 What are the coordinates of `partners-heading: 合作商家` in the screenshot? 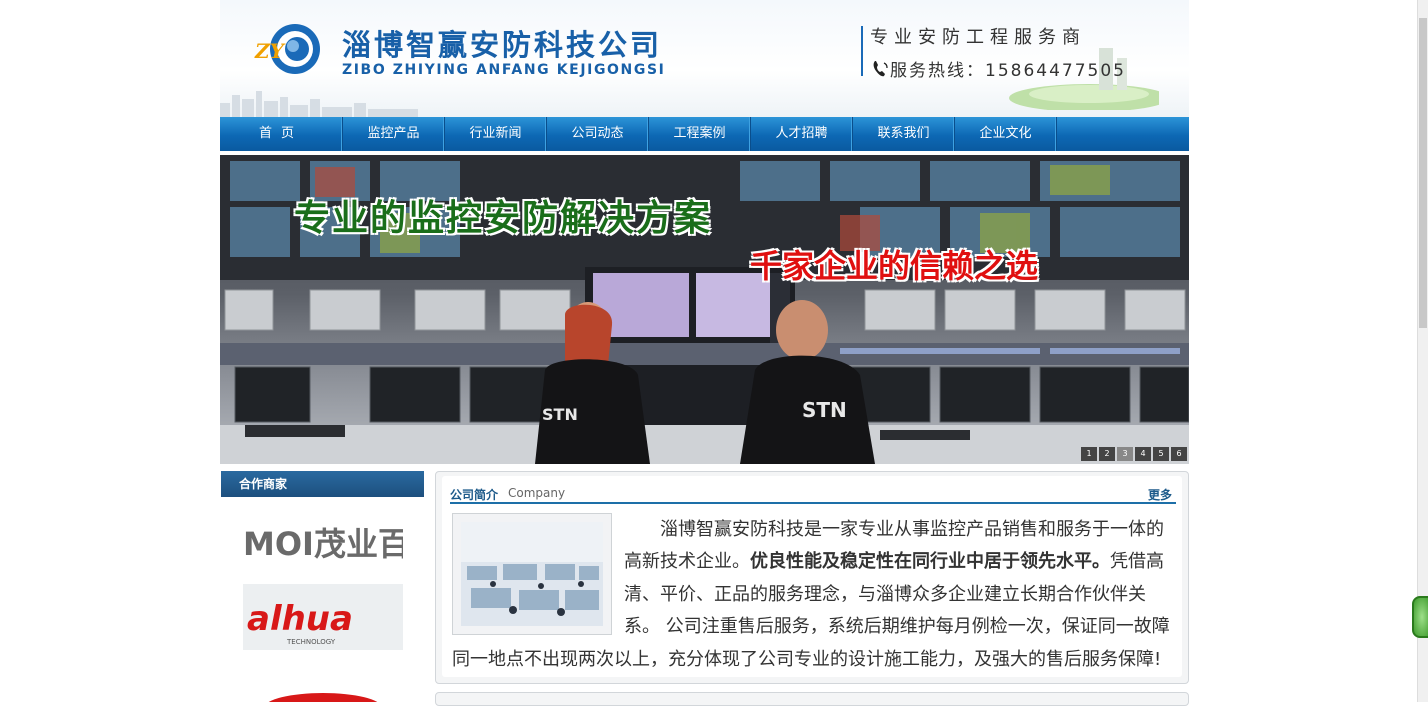 It's located at (322, 484).